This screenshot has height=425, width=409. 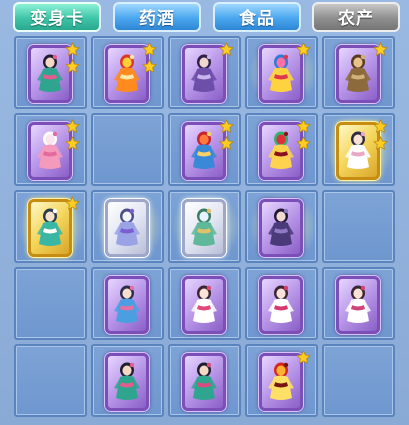 I want to click on pink-dancer-2-figure-icon, so click(x=281, y=304).